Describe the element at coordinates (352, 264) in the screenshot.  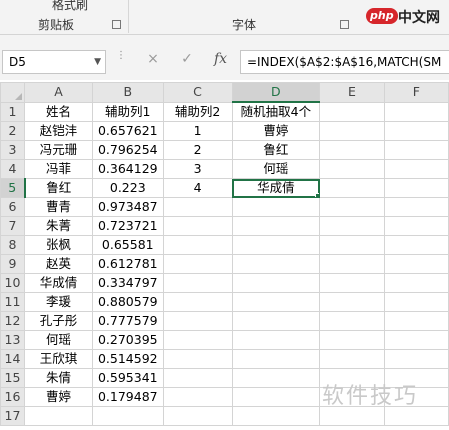
I see `cell-e9` at that location.